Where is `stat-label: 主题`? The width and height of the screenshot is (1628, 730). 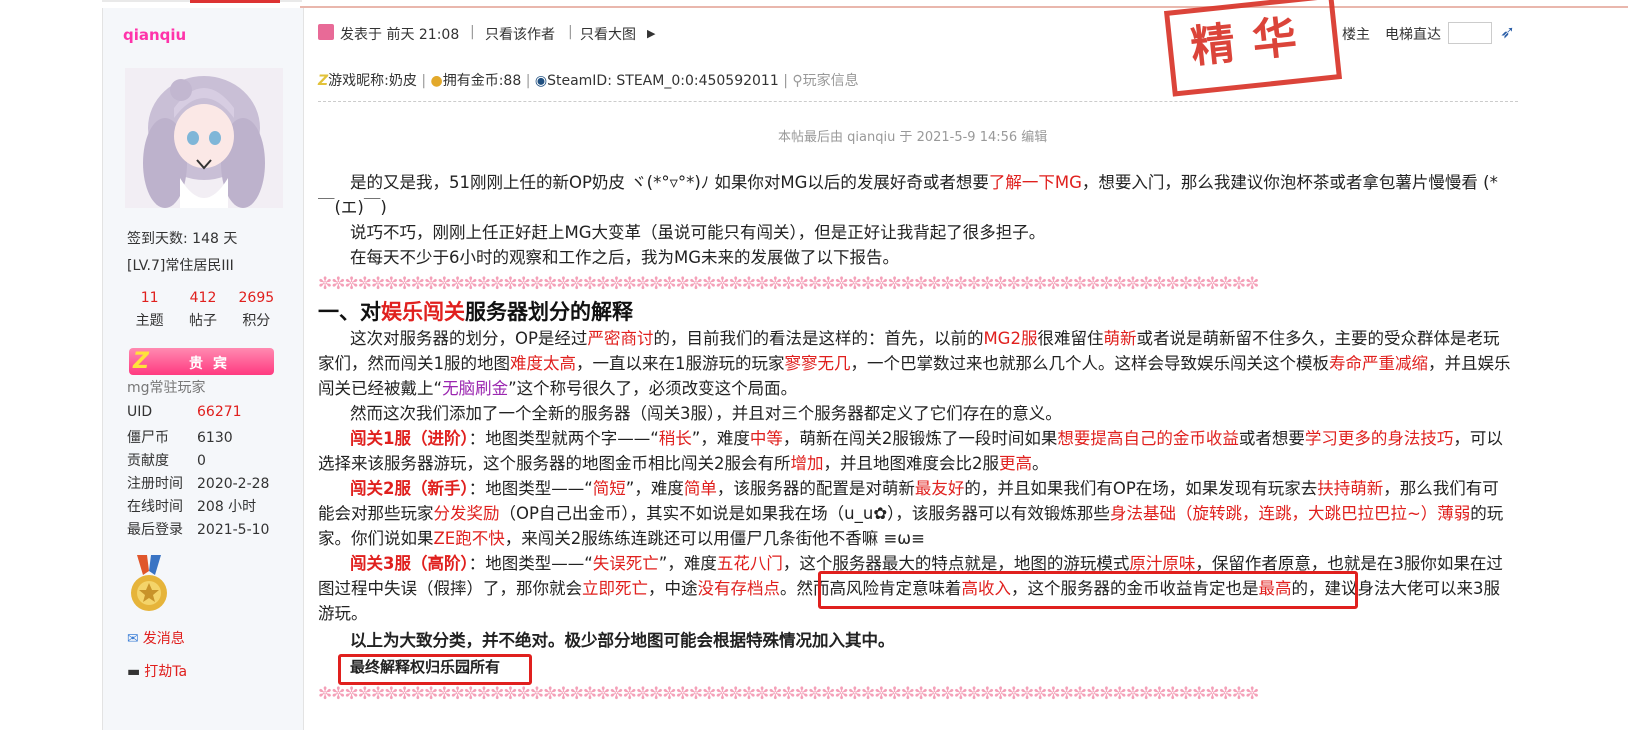
stat-label: 主题 is located at coordinates (149, 321).